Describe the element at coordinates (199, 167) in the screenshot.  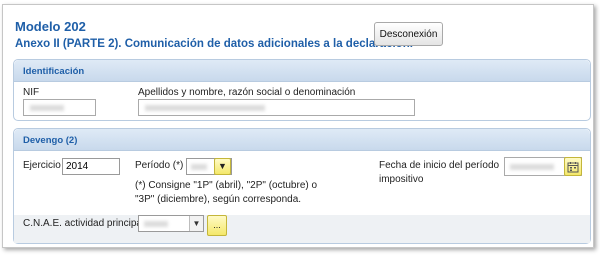
I see `periodo-value-redacted` at that location.